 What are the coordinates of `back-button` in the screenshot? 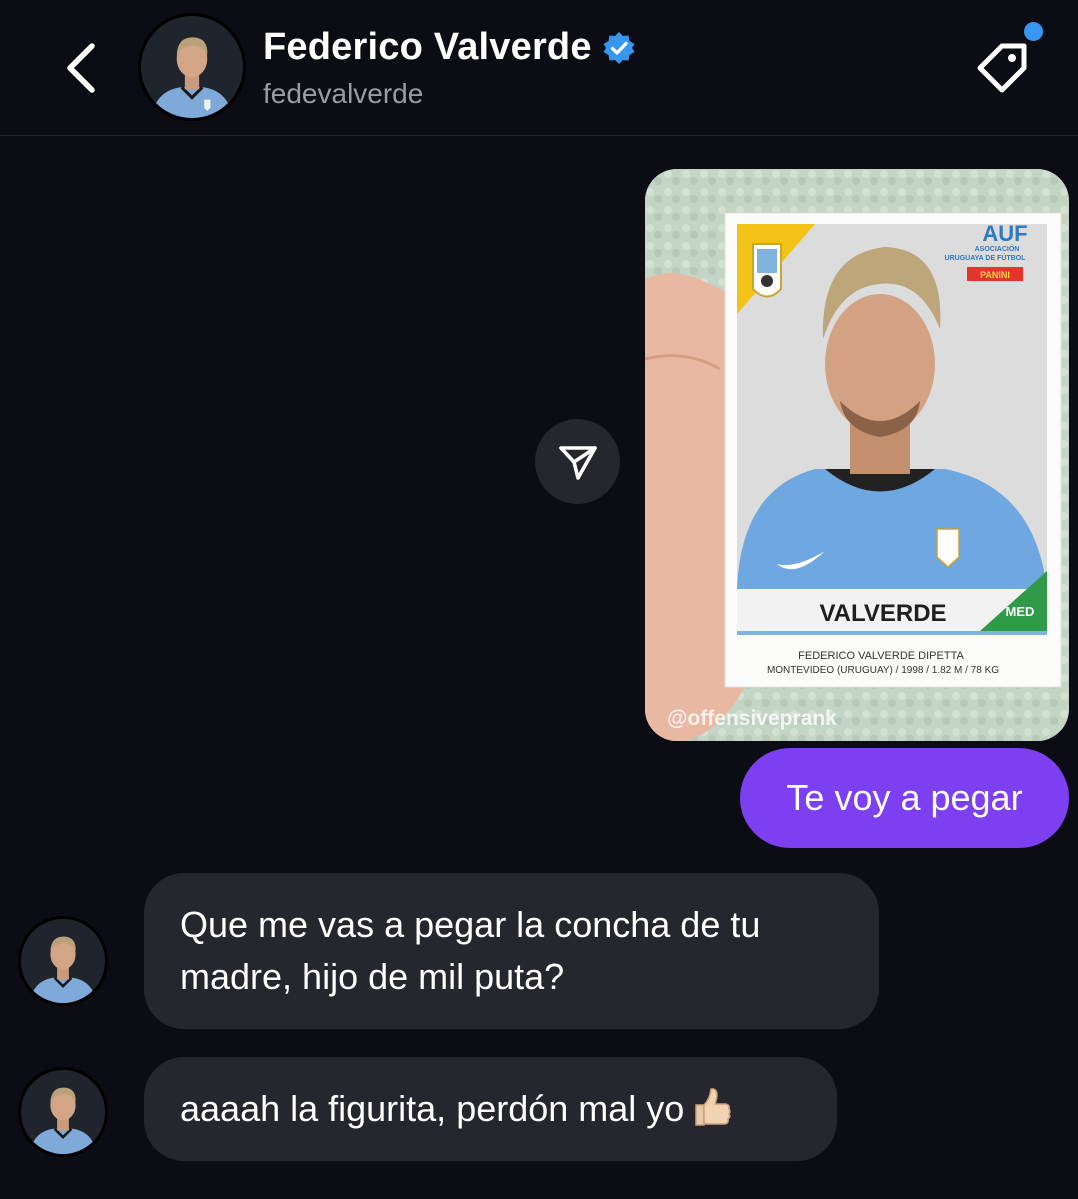 It's located at (84, 68).